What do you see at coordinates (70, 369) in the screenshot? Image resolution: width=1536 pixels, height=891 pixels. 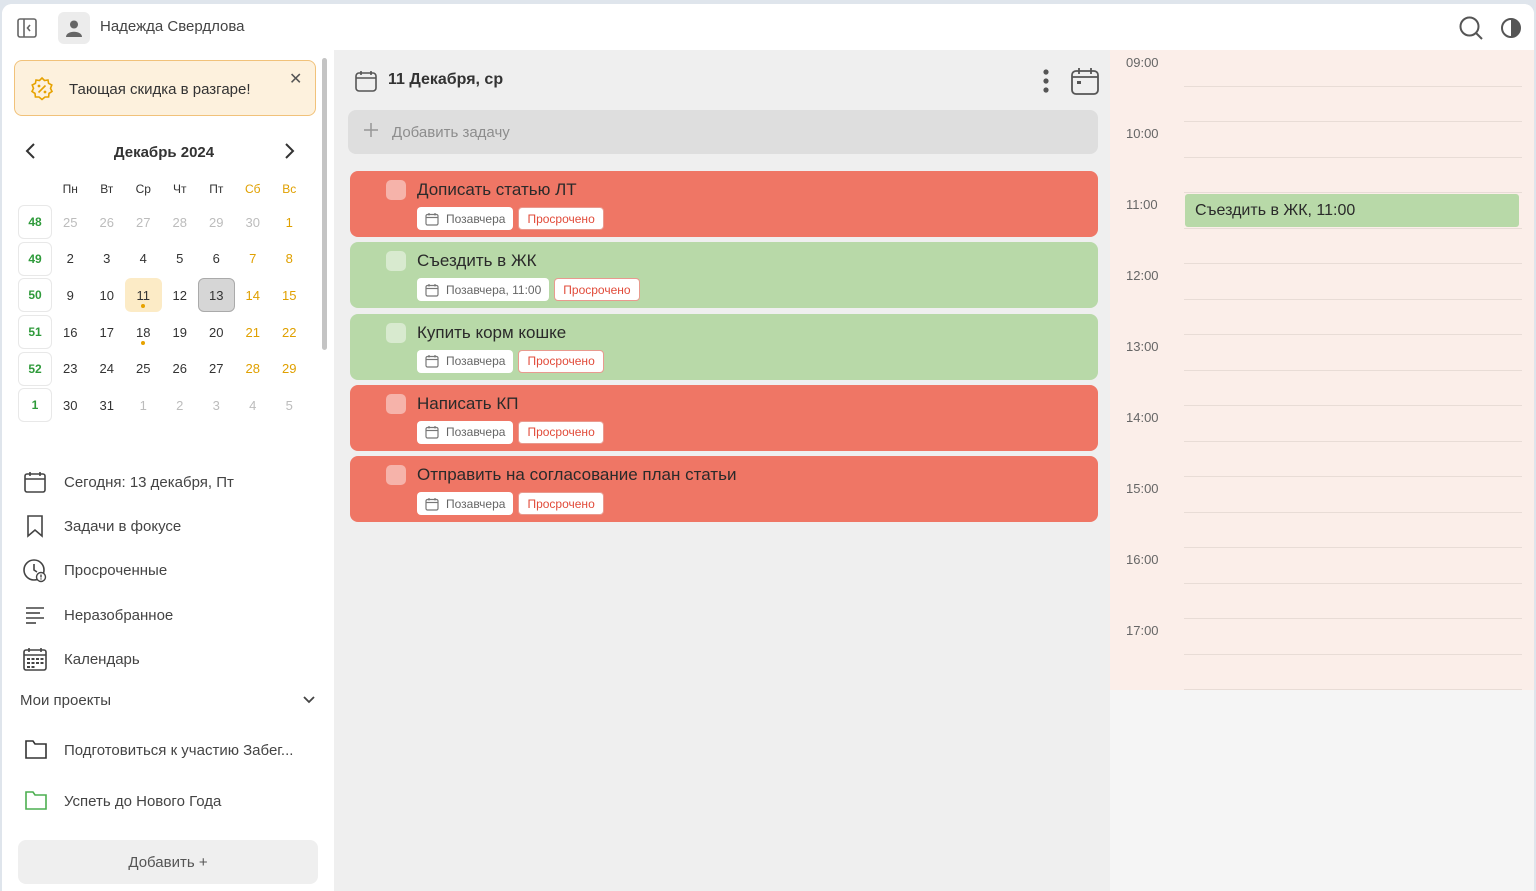 I see `calendar-day: 23` at bounding box center [70, 369].